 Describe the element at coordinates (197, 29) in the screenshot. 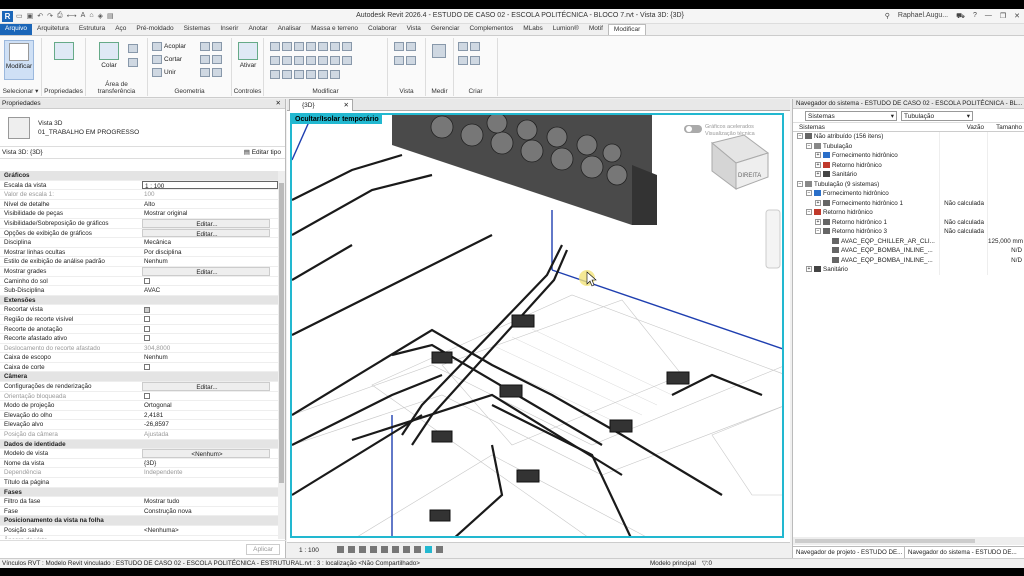

I see `tab-sistemas: Sistemas` at that location.